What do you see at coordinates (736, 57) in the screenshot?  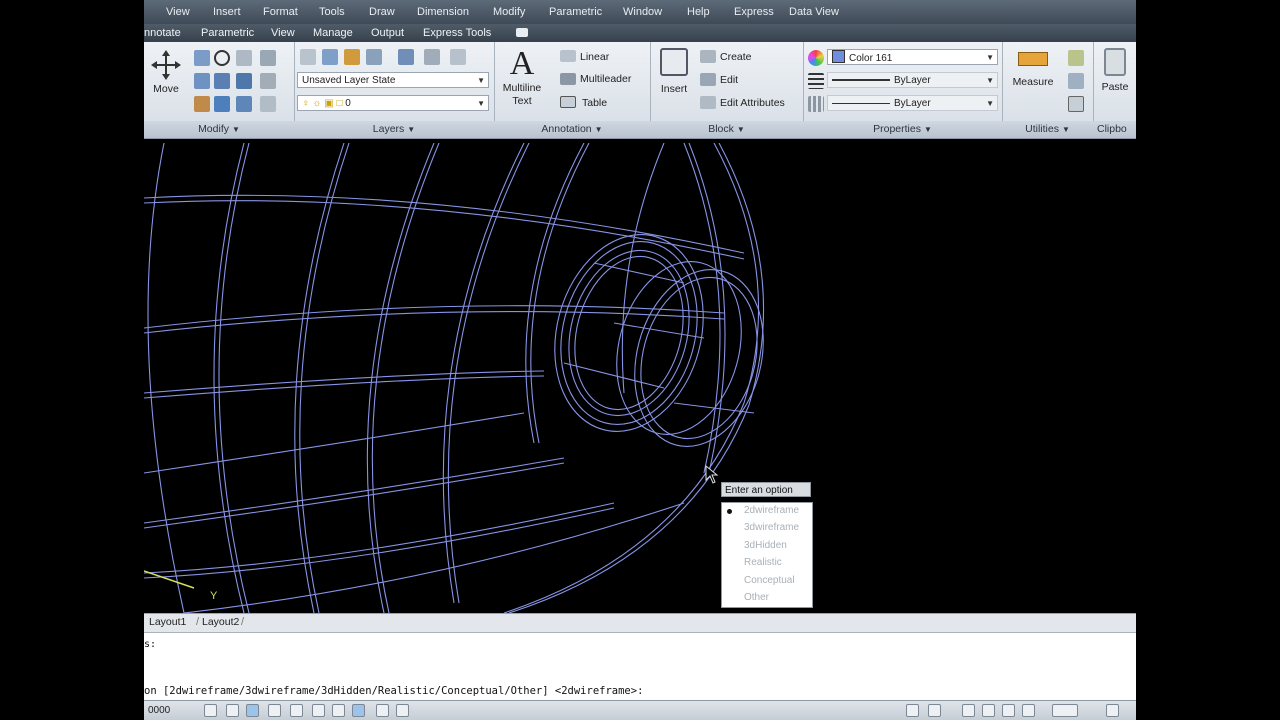 I see `create-button: Create` at bounding box center [736, 57].